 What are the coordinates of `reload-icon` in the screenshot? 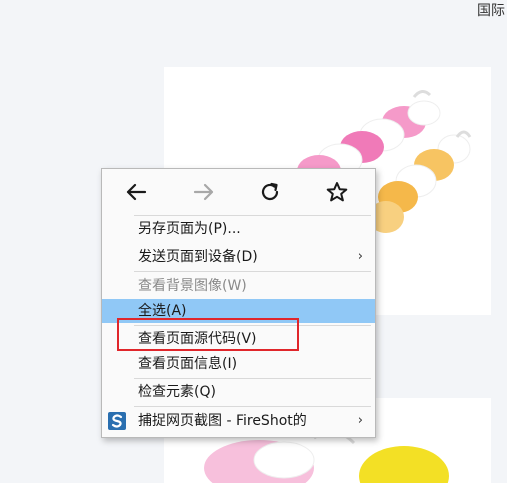 It's located at (270, 191).